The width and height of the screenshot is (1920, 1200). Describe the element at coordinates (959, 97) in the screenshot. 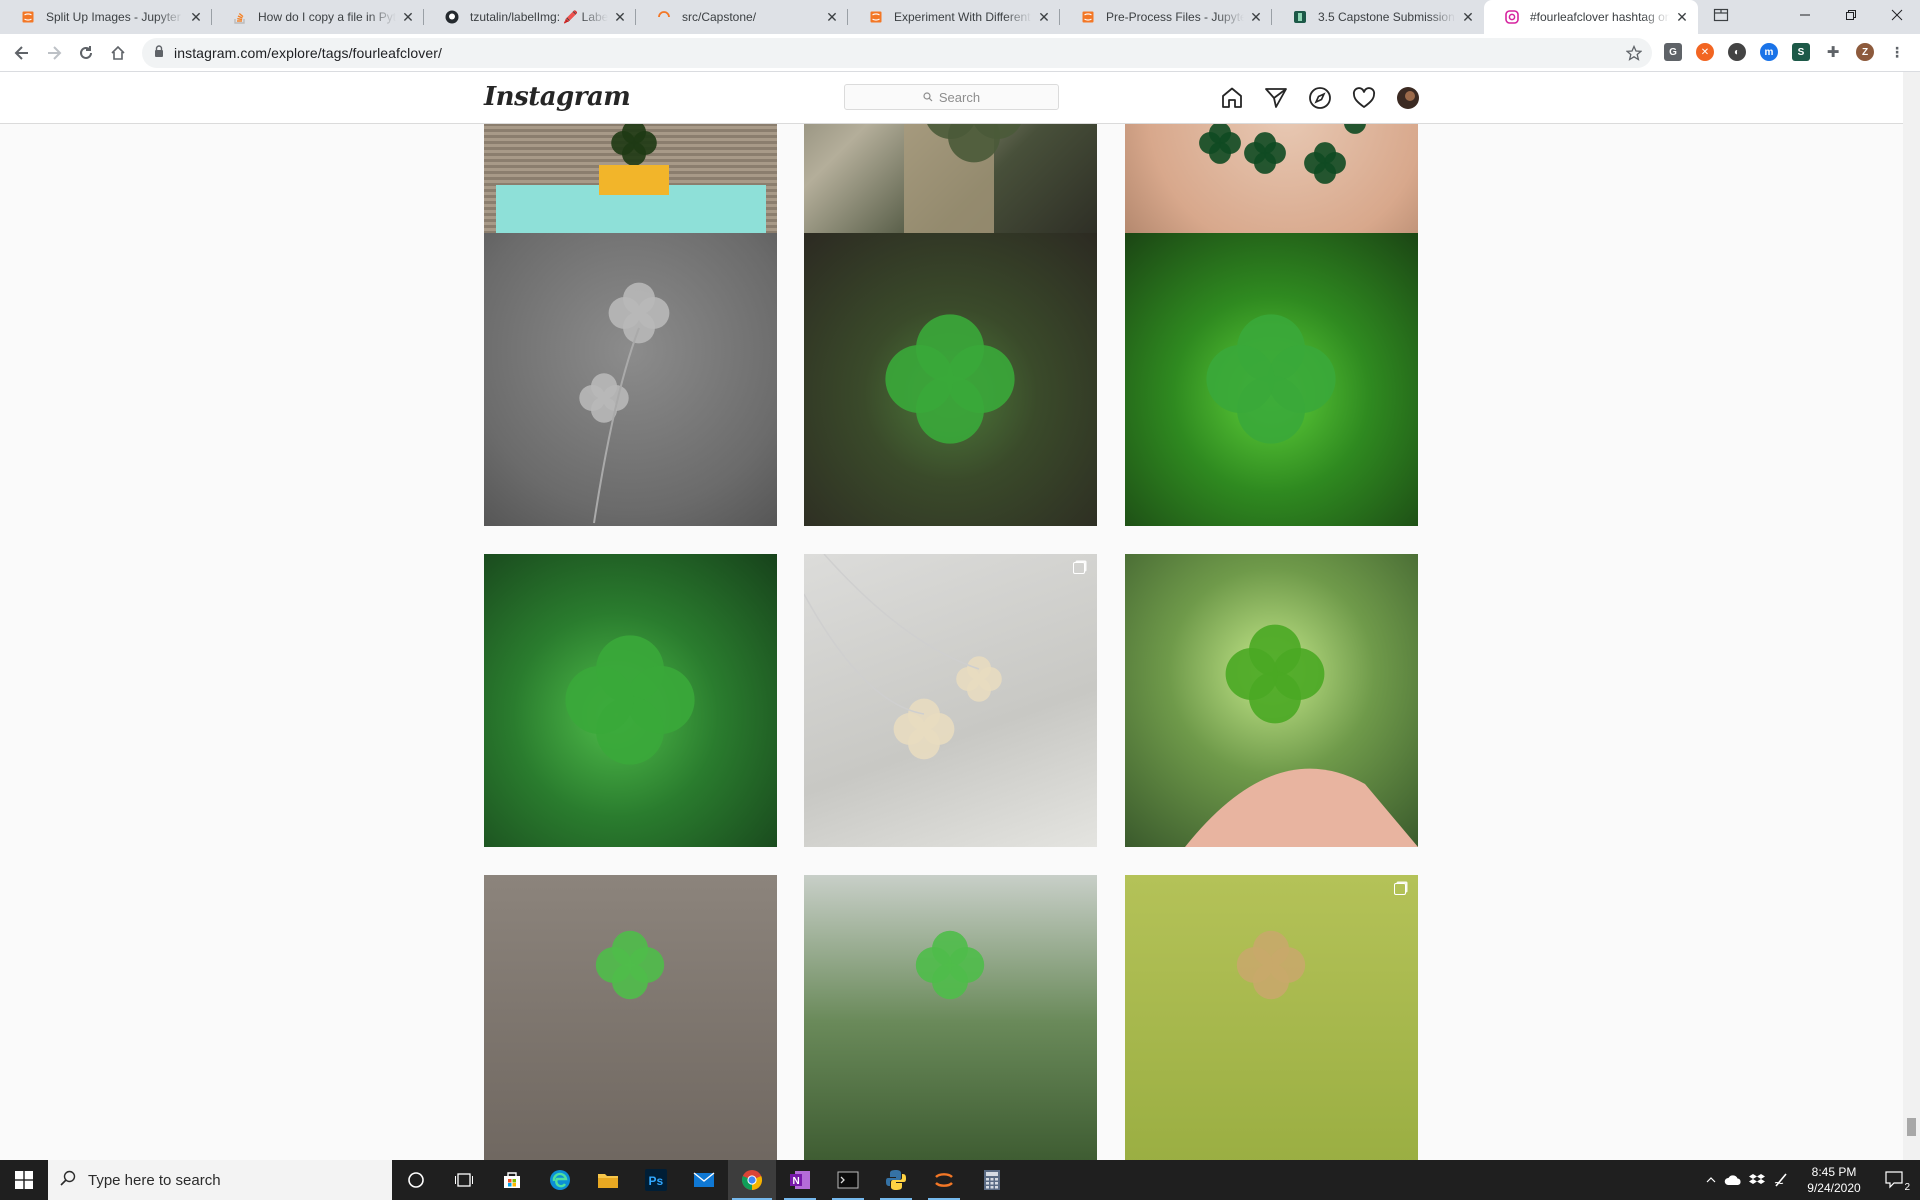

I see `search-placeholder: Search` at that location.